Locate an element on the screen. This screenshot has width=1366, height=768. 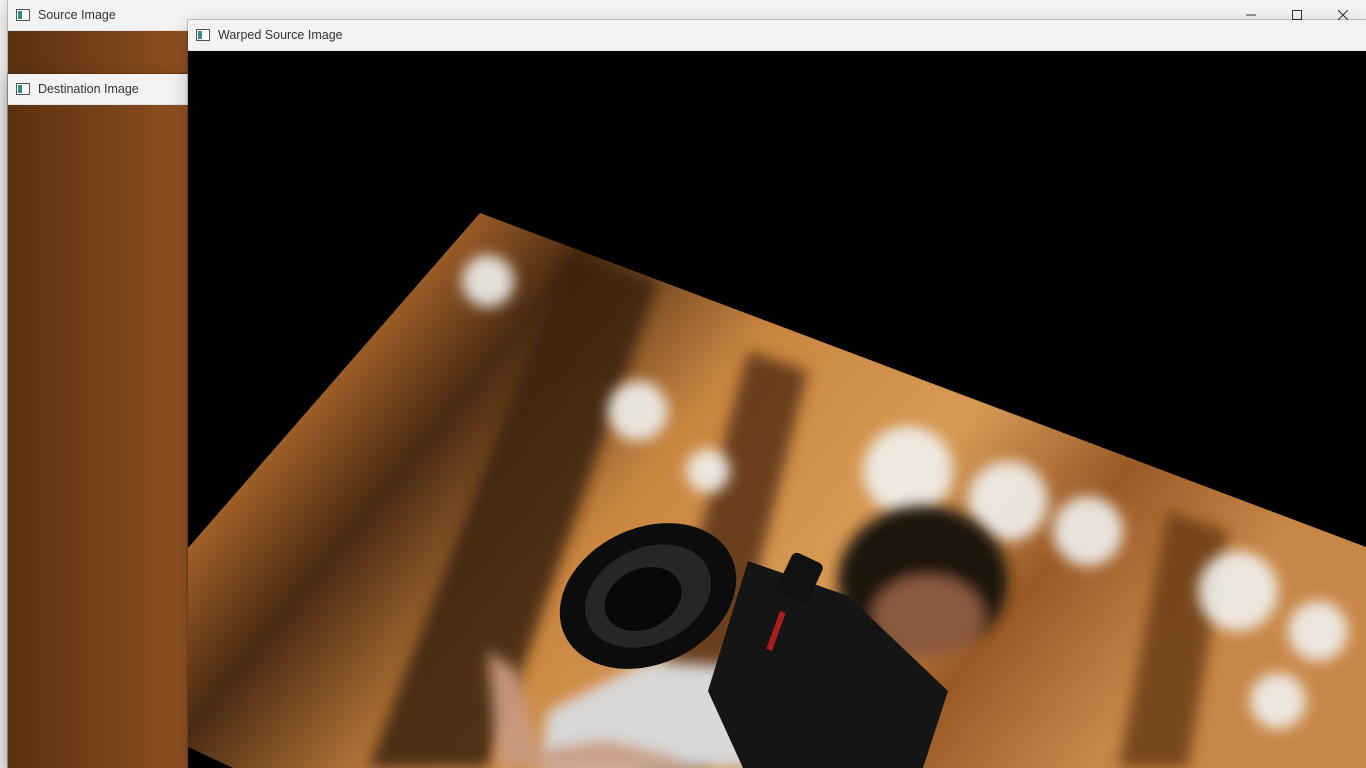
destination-window-title: Destination Image is located at coordinates (88, 89).